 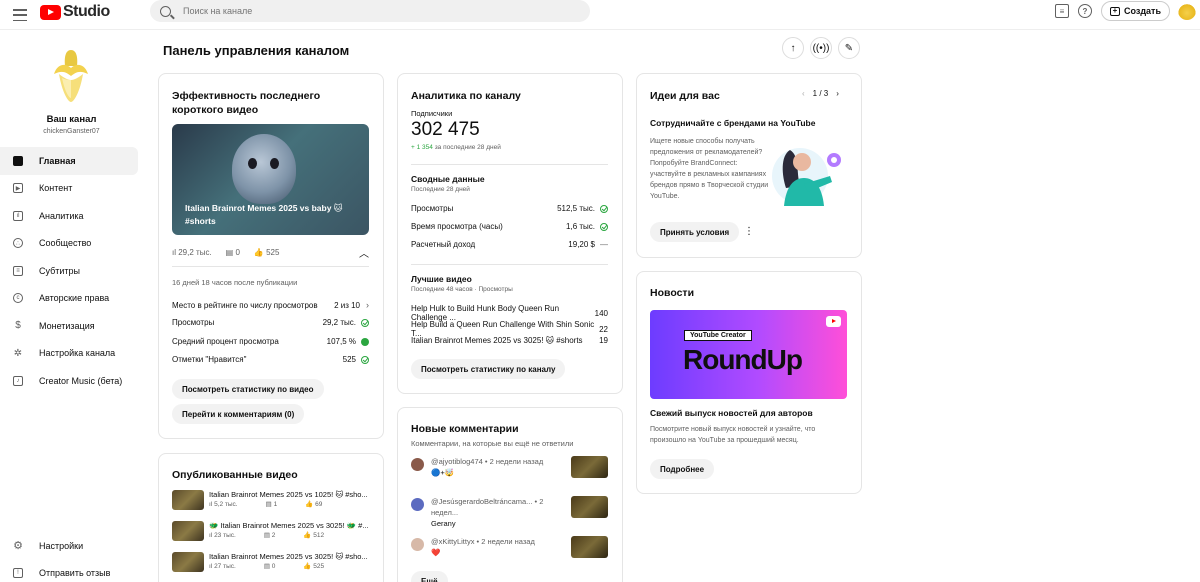 What do you see at coordinates (793, 48) in the screenshot?
I see `upload-icon: ↑` at bounding box center [793, 48].